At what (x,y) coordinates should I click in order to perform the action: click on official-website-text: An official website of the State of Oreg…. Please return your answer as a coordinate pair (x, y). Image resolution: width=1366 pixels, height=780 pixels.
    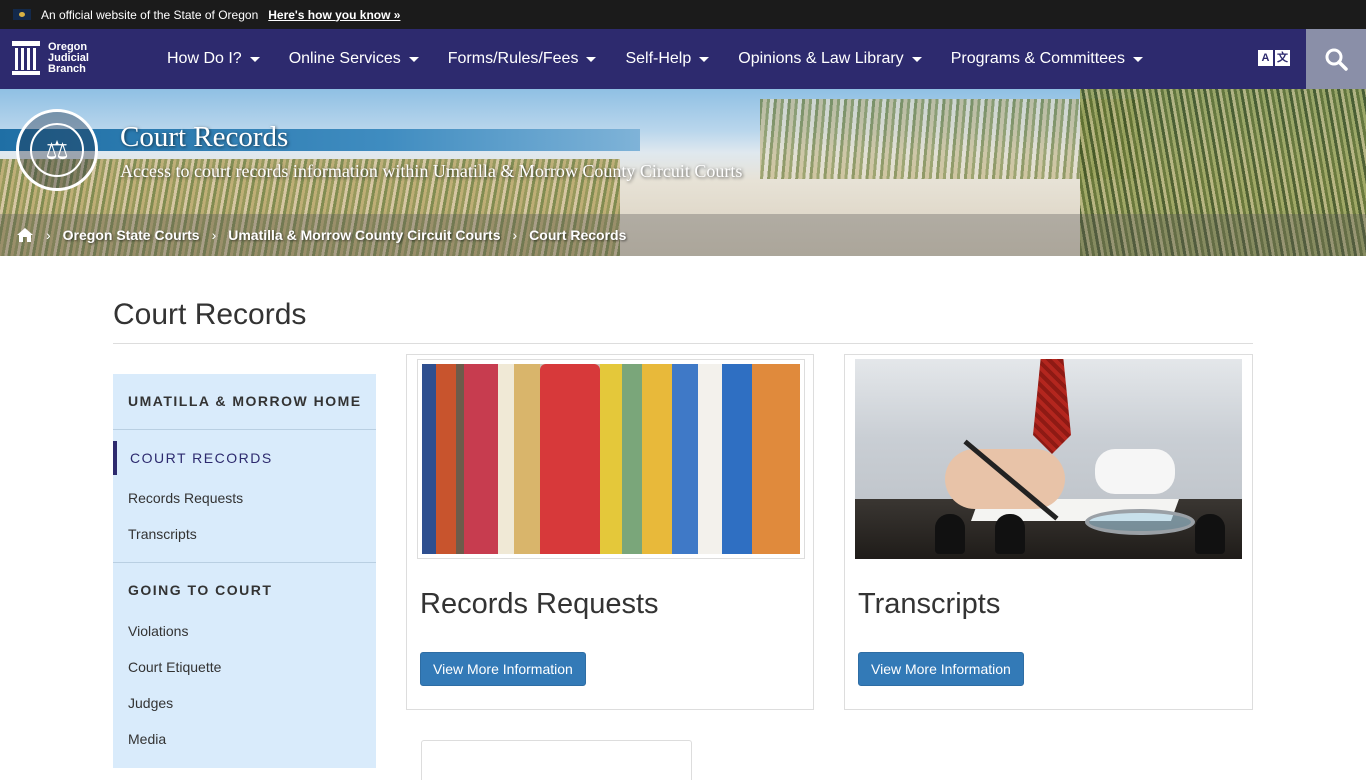
    Looking at the image, I should click on (150, 14).